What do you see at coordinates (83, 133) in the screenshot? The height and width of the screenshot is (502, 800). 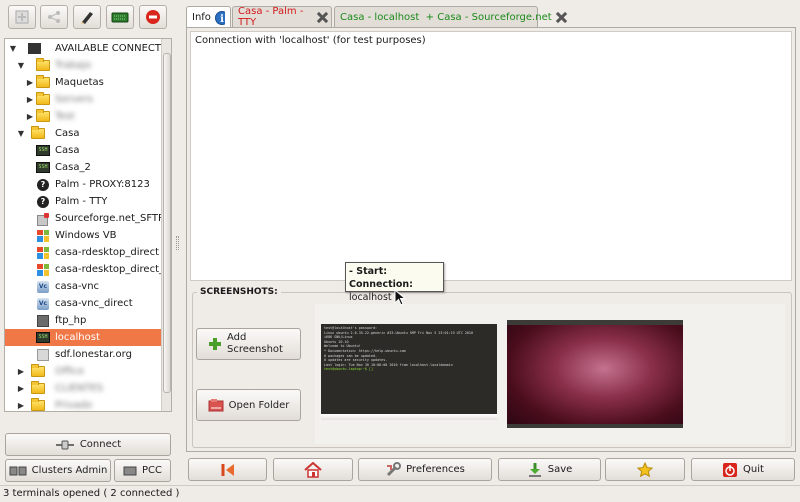 I see `tree-item: ▼ Casa` at bounding box center [83, 133].